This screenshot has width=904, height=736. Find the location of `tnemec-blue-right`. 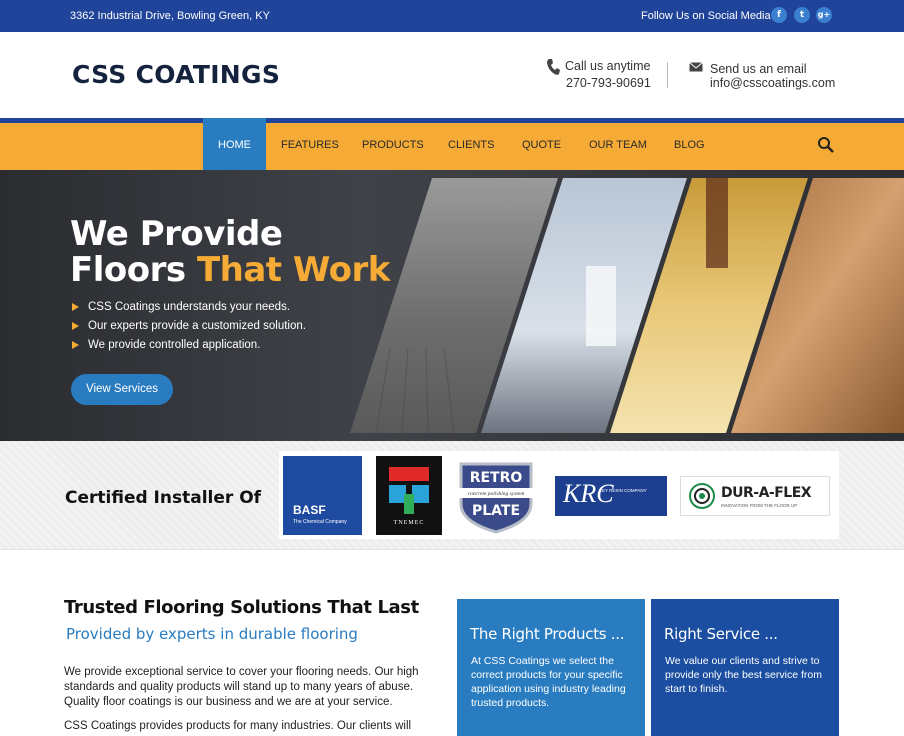

tnemec-blue-right is located at coordinates (420, 494).